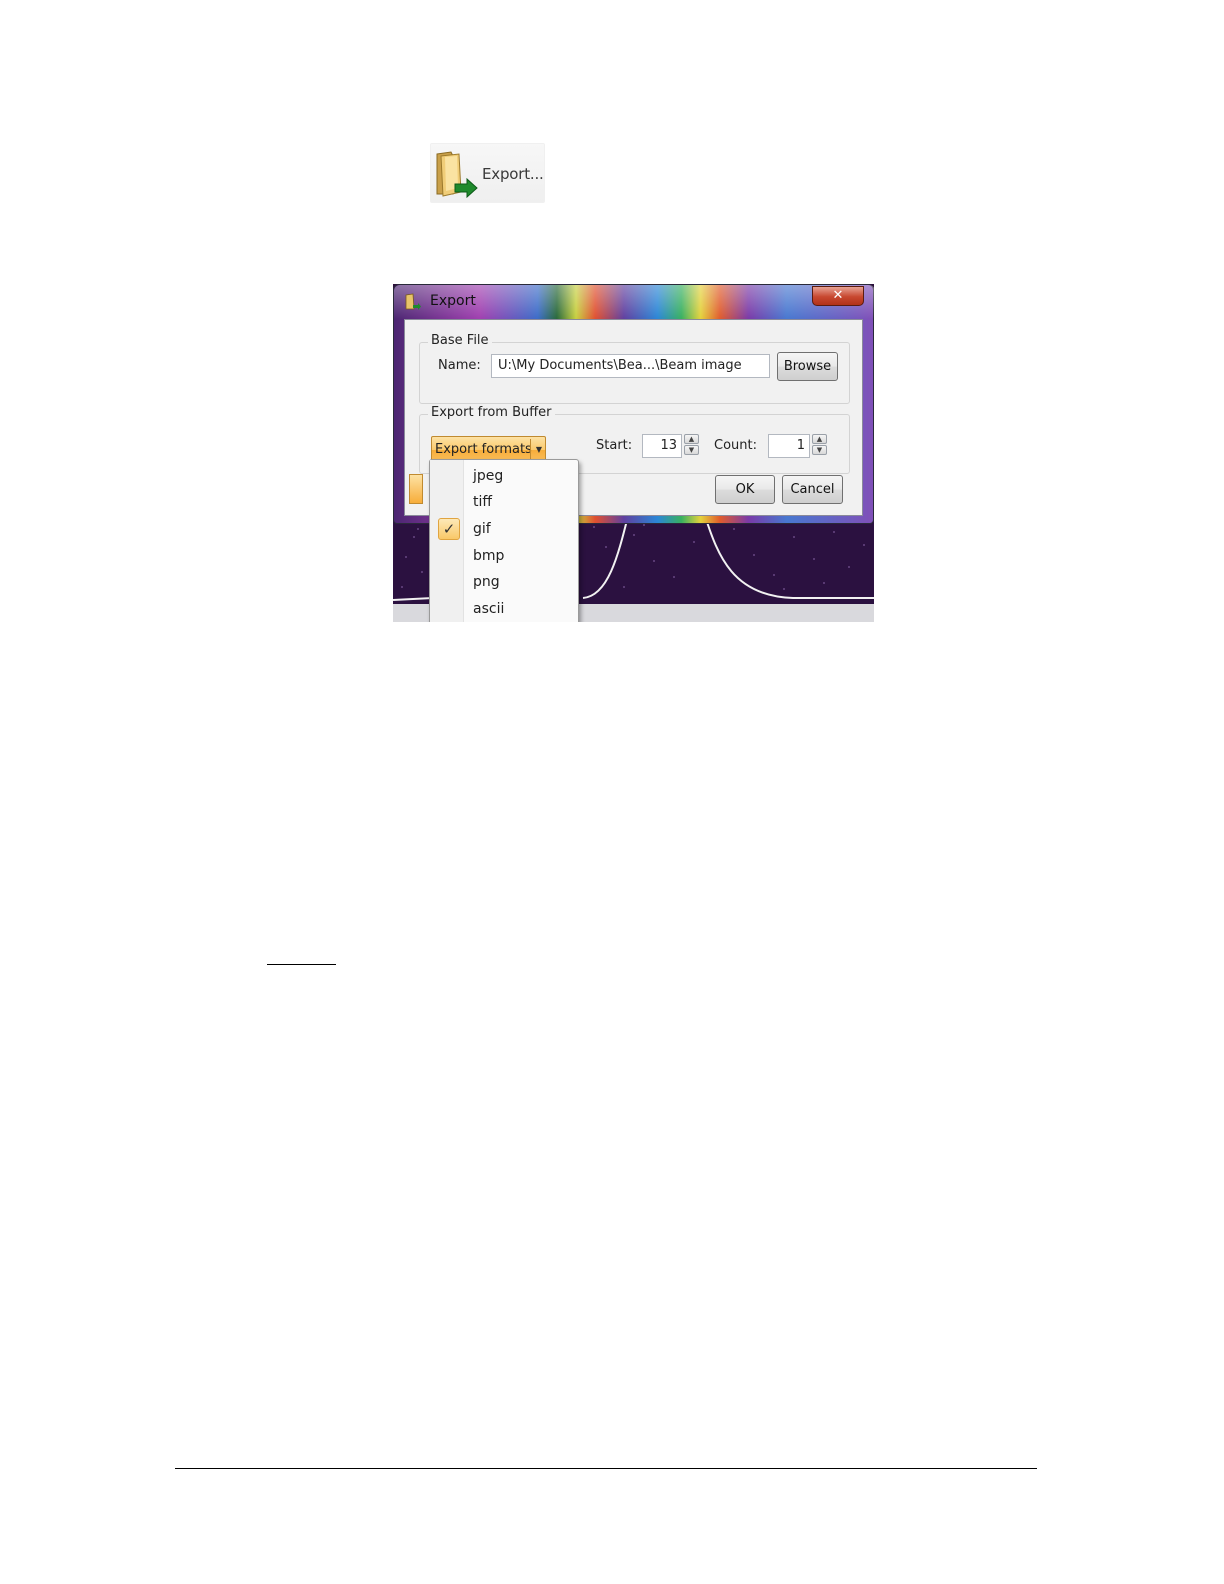  Describe the element at coordinates (819, 450) in the screenshot. I see `count-down-arrow-icon: ▼` at that location.